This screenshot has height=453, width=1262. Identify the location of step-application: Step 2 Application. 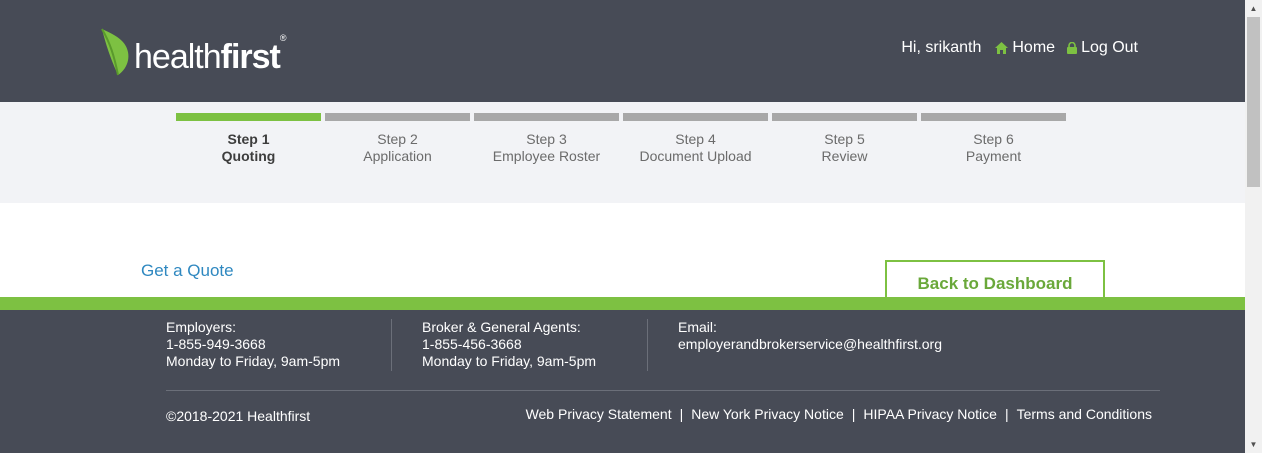
(397, 139).